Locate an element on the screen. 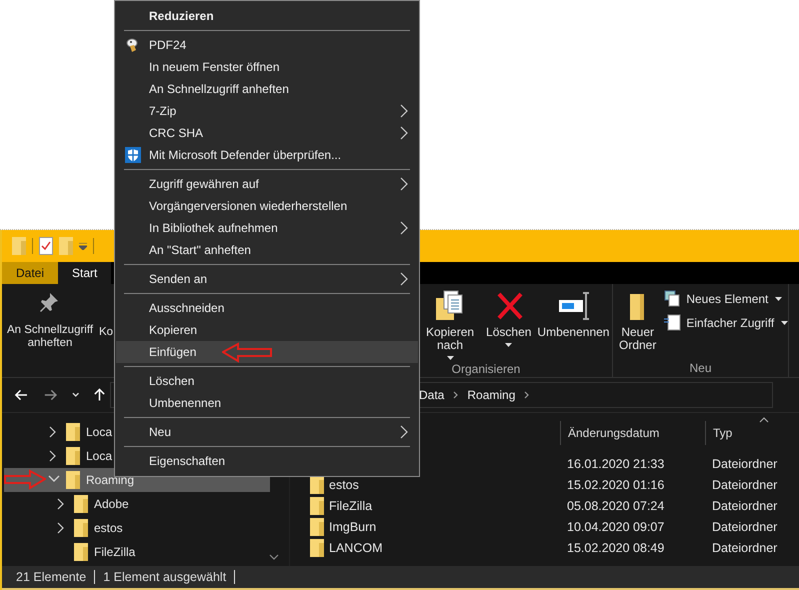  table-cell-text: 15.02.2020 01:16 is located at coordinates (616, 485).